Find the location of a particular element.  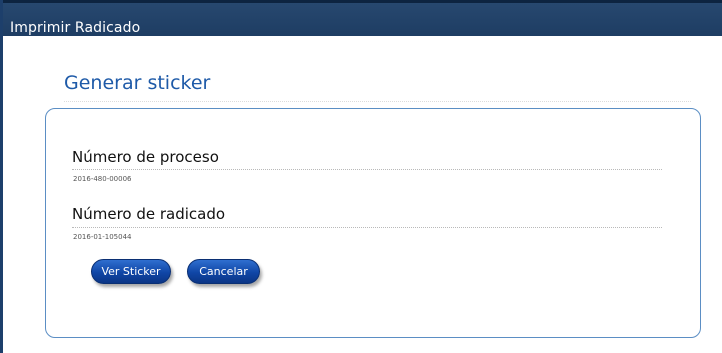

view-sticker-button: Ver Sticker is located at coordinates (131, 271).